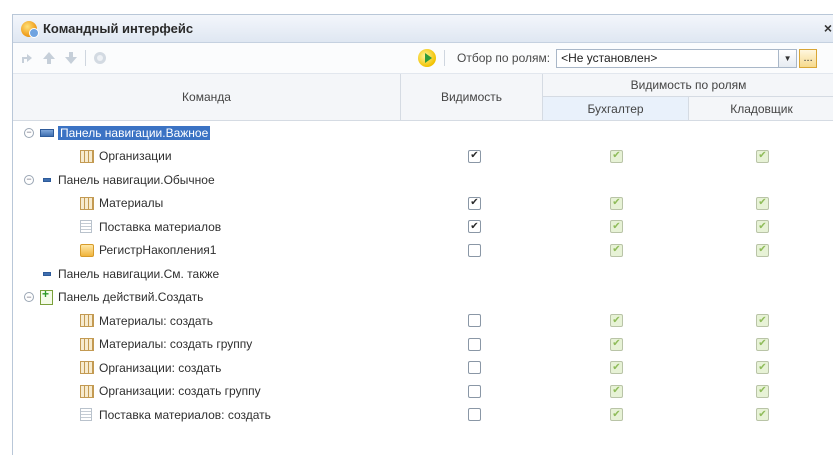 The image size is (833, 455). What do you see at coordinates (504, 58) in the screenshot?
I see `role-filter-label: Отбор по ролям:` at bounding box center [504, 58].